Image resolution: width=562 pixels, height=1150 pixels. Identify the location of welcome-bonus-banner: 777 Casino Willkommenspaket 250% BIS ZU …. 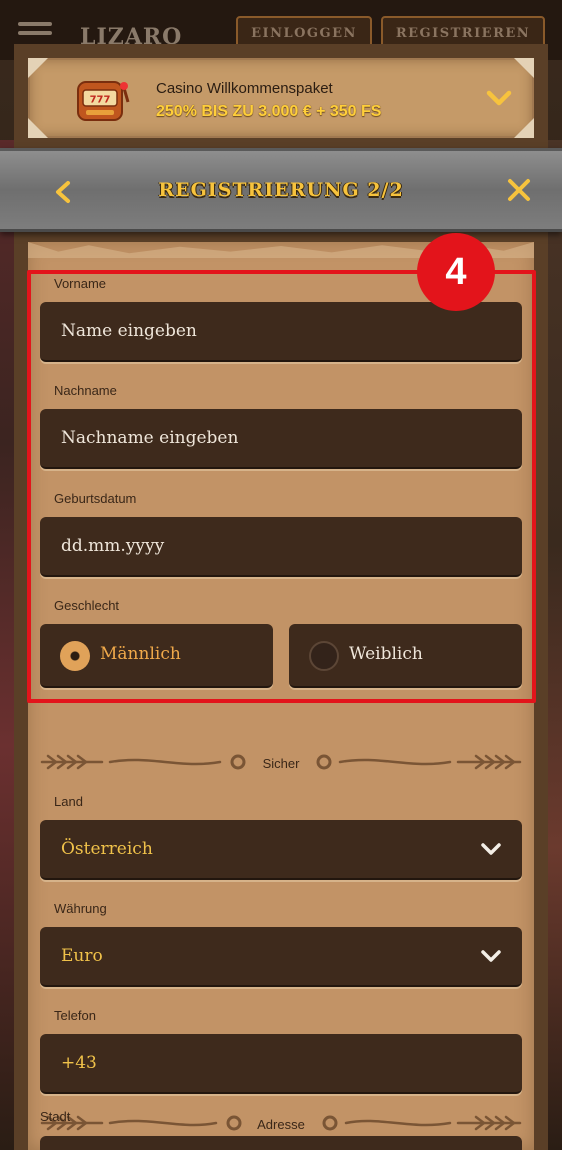
(281, 98).